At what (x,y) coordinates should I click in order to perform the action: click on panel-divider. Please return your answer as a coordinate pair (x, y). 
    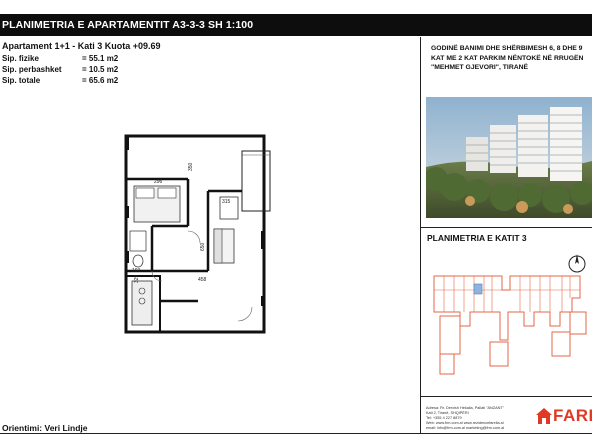
    Looking at the image, I should click on (420, 235).